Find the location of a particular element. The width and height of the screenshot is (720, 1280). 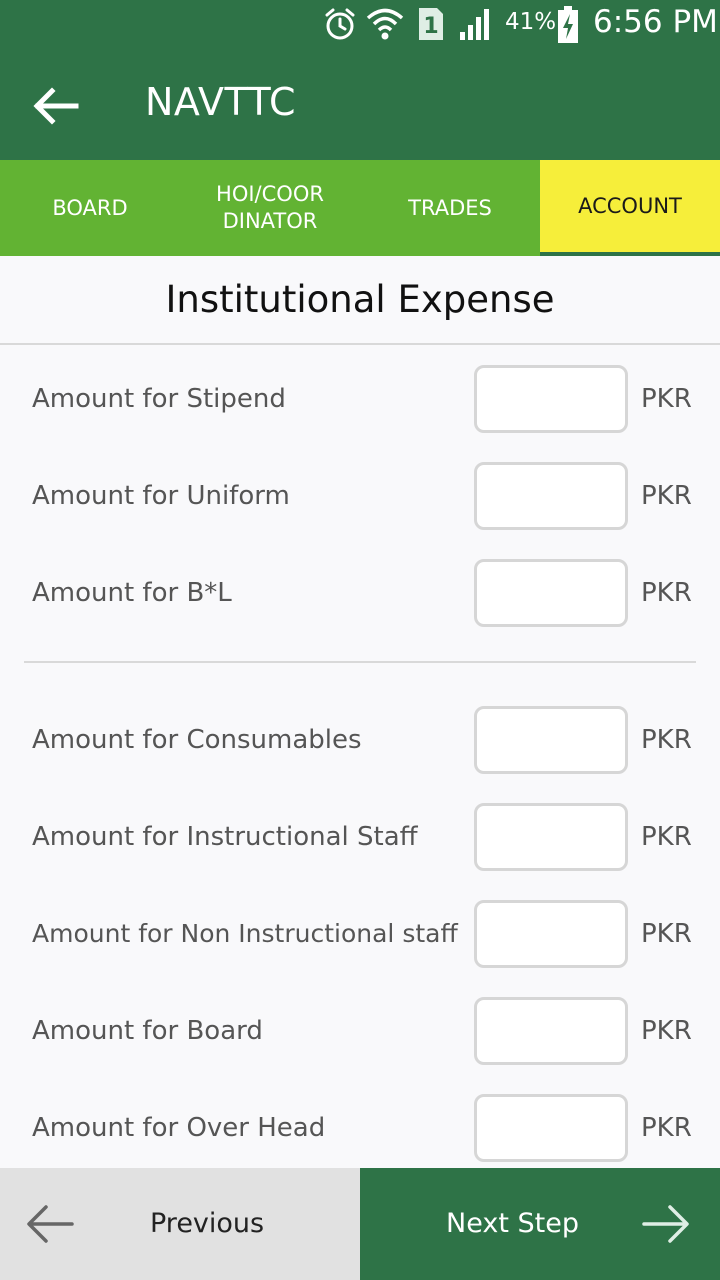

battery-percent: 41% is located at coordinates (531, 22).